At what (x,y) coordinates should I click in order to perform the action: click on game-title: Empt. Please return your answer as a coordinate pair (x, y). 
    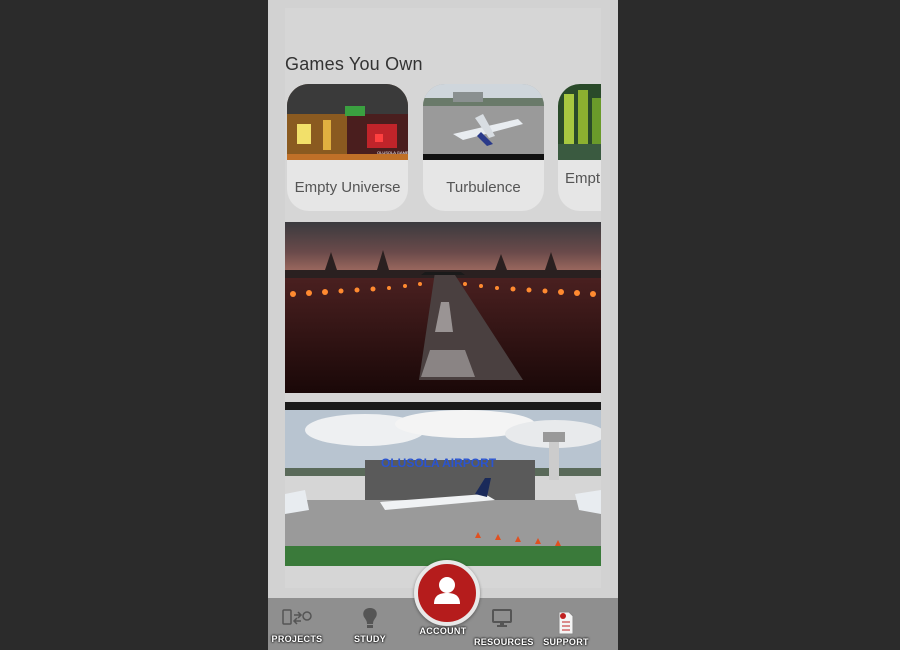
    Looking at the image, I should click on (583, 178).